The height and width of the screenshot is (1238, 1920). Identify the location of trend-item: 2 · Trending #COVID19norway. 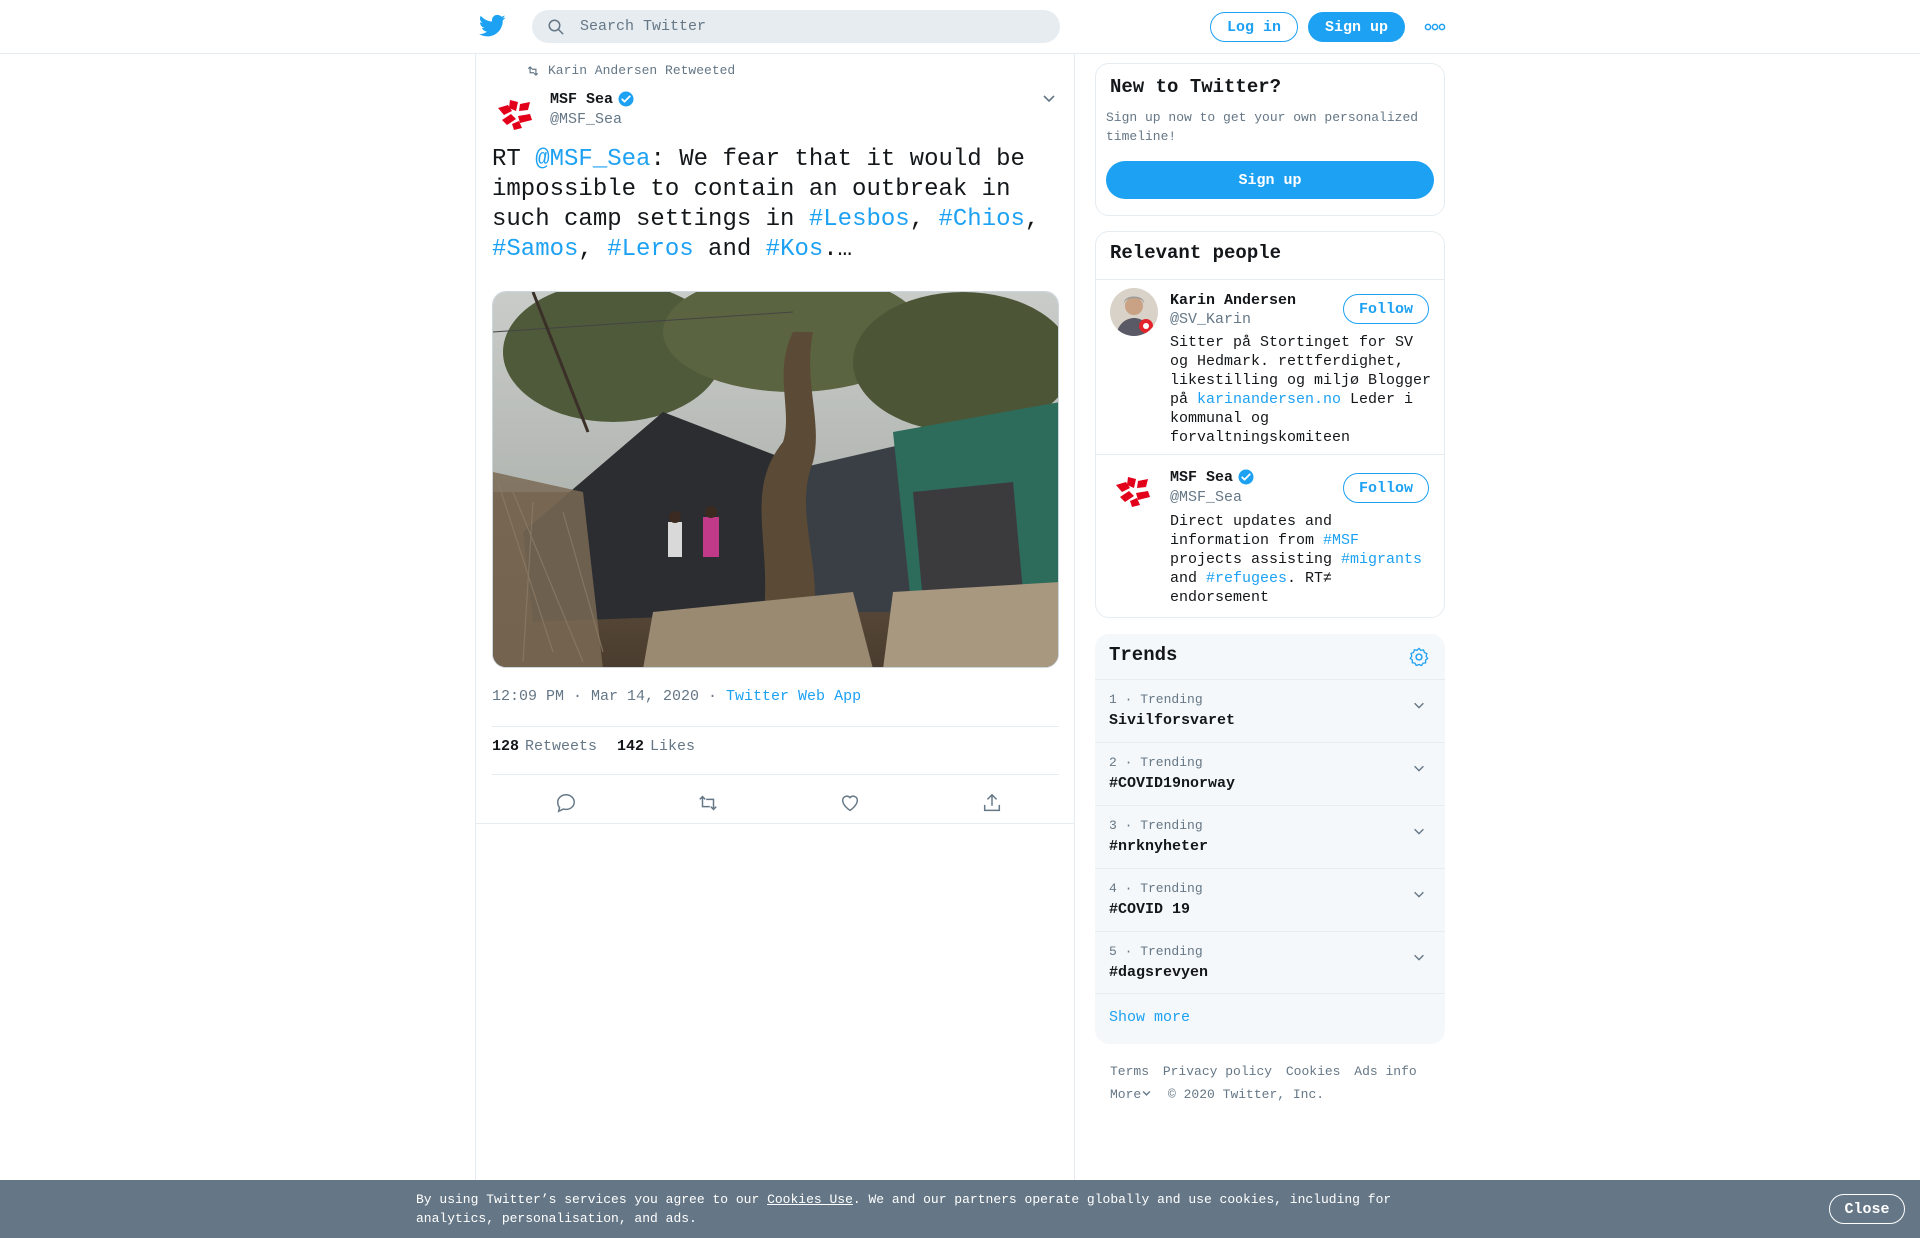
(1270, 773).